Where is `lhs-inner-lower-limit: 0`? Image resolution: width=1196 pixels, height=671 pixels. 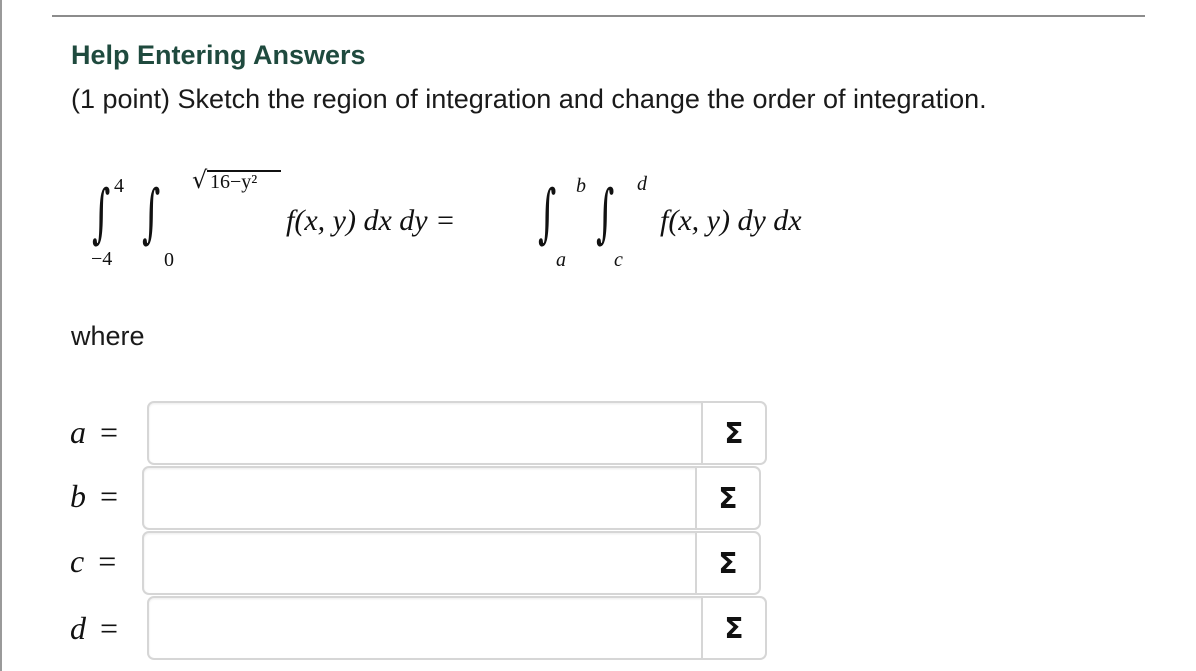 lhs-inner-lower-limit: 0 is located at coordinates (169, 260).